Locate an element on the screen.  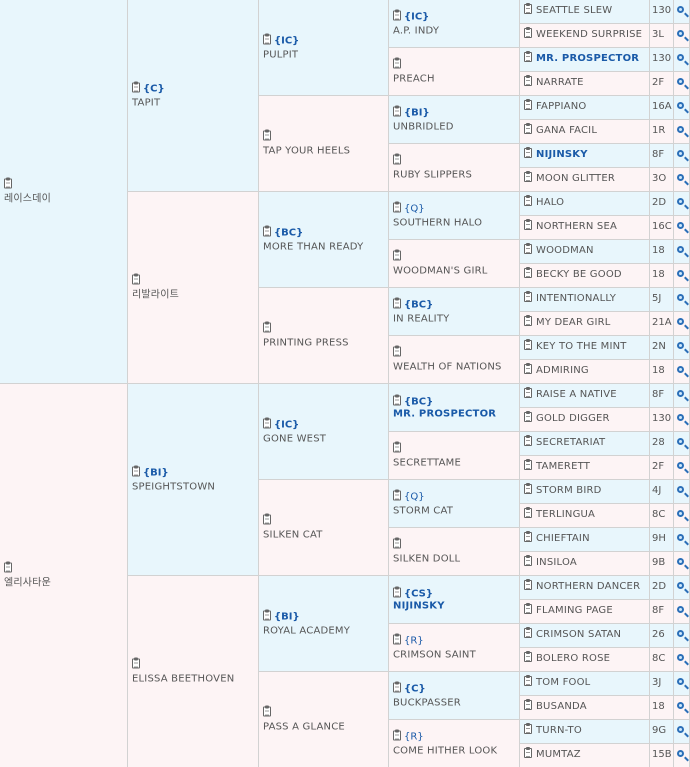
horse-name-link: 리발라이트 is located at coordinates (194, 295).